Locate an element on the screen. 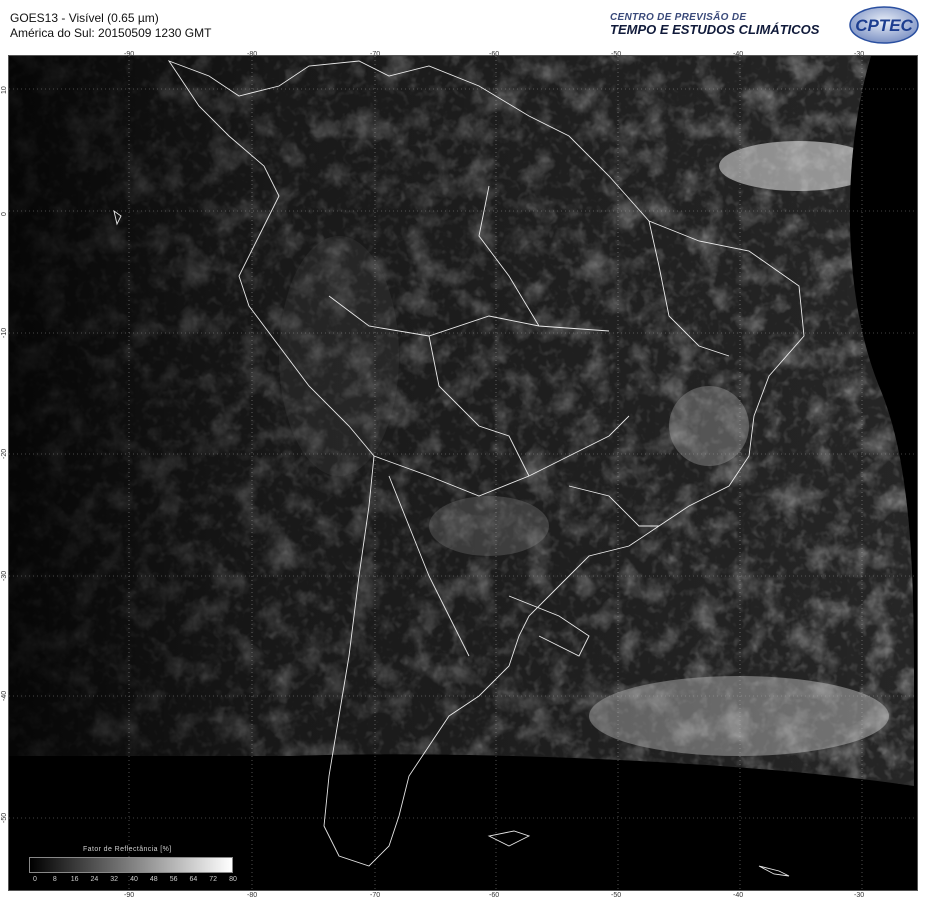  legend-tick-label: 80 is located at coordinates (233, 879).